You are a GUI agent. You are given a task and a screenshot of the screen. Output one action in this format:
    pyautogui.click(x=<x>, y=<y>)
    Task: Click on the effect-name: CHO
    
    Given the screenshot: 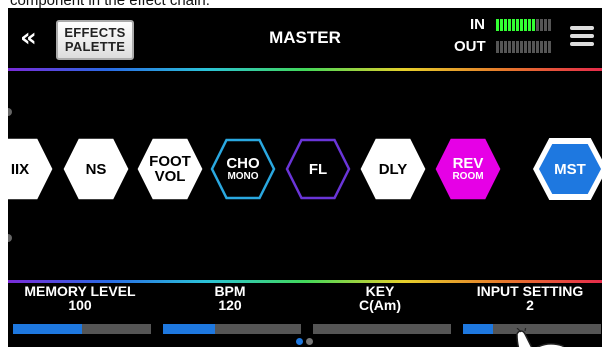 What is the action you would take?
    pyautogui.click(x=243, y=163)
    